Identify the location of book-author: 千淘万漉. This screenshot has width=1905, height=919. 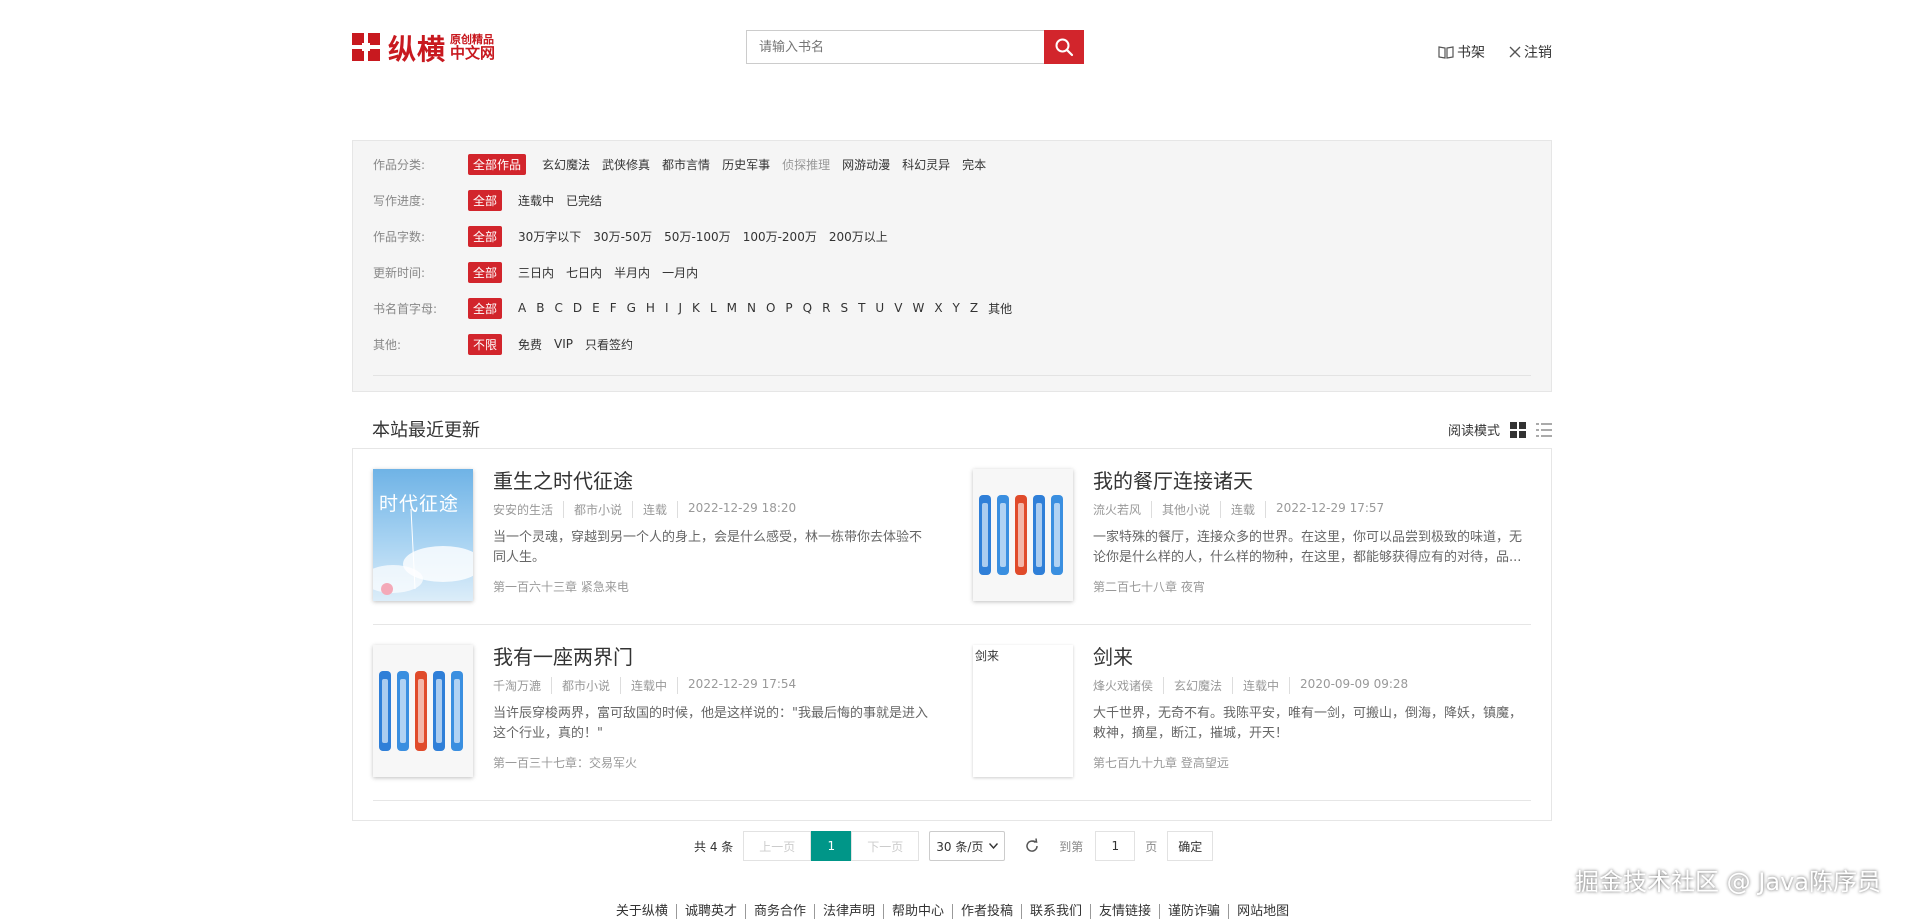
(522, 685).